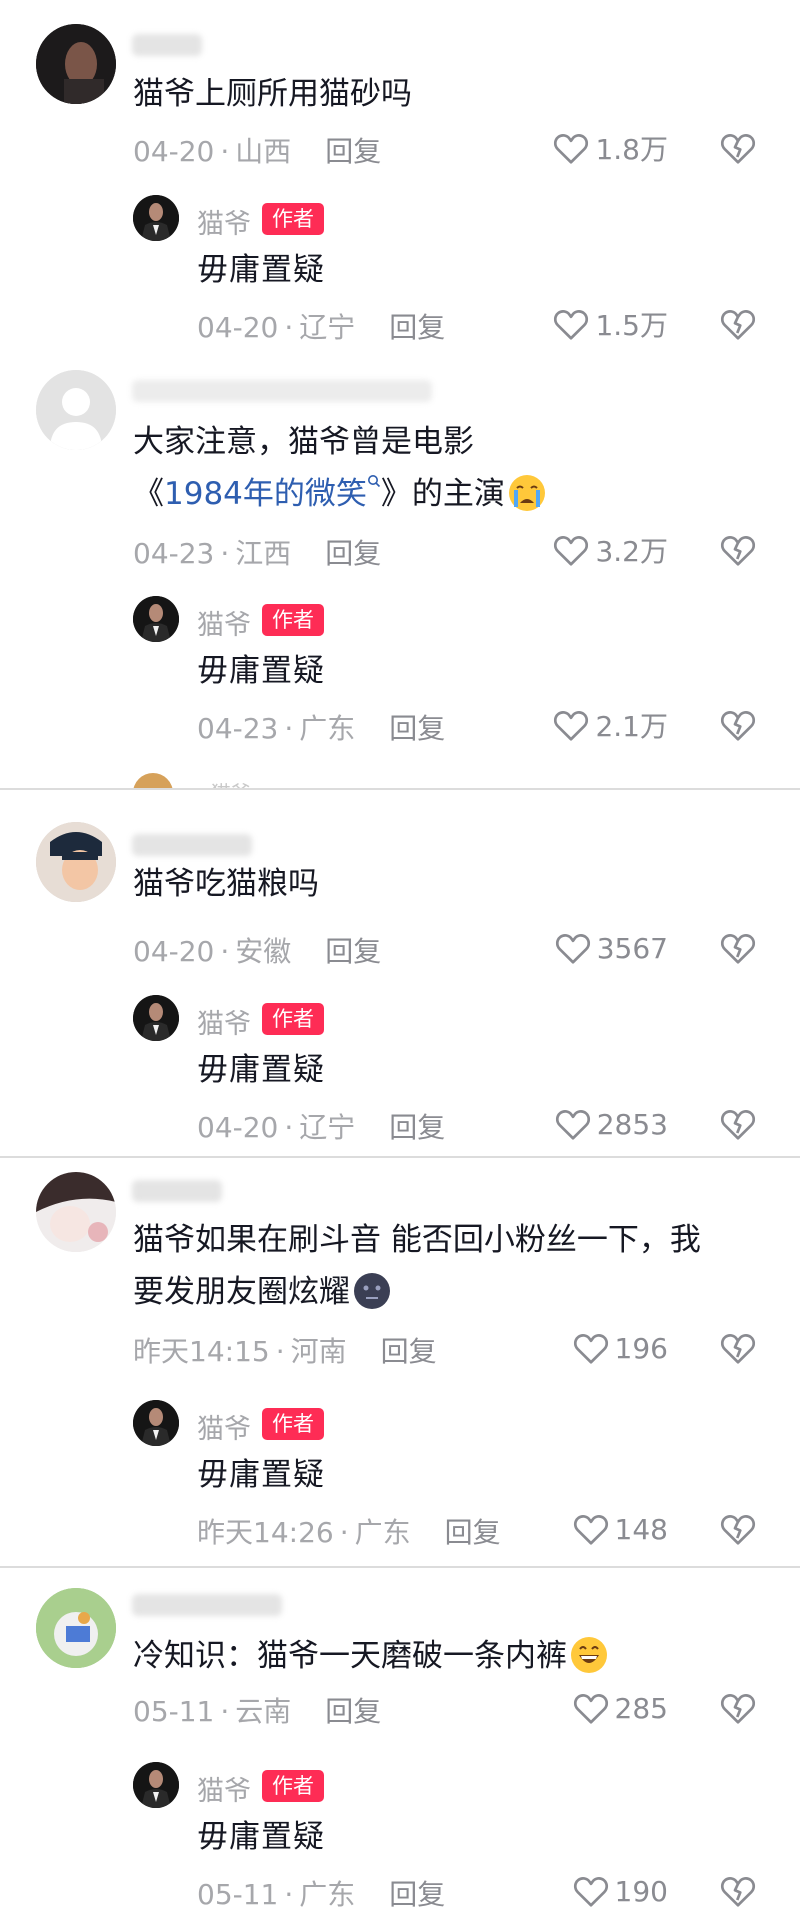 The width and height of the screenshot is (800, 1926). I want to click on like-count: 196, so click(641, 1348).